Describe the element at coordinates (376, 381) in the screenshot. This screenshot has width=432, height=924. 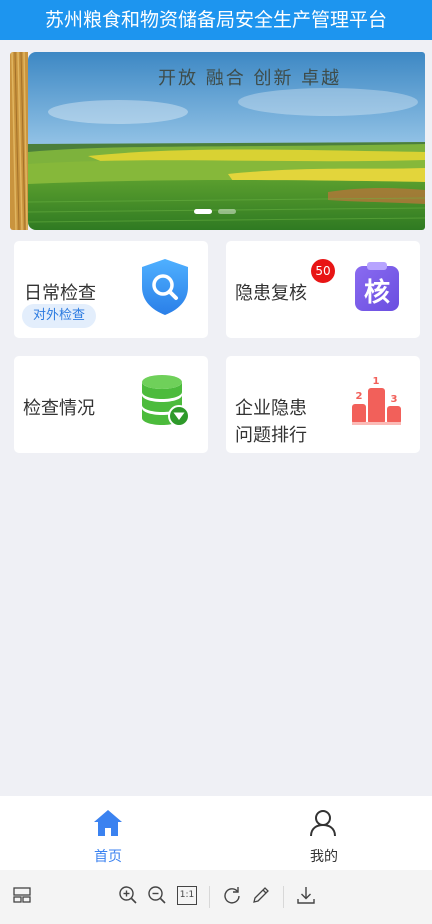
I see `rank-1-label: 1` at that location.